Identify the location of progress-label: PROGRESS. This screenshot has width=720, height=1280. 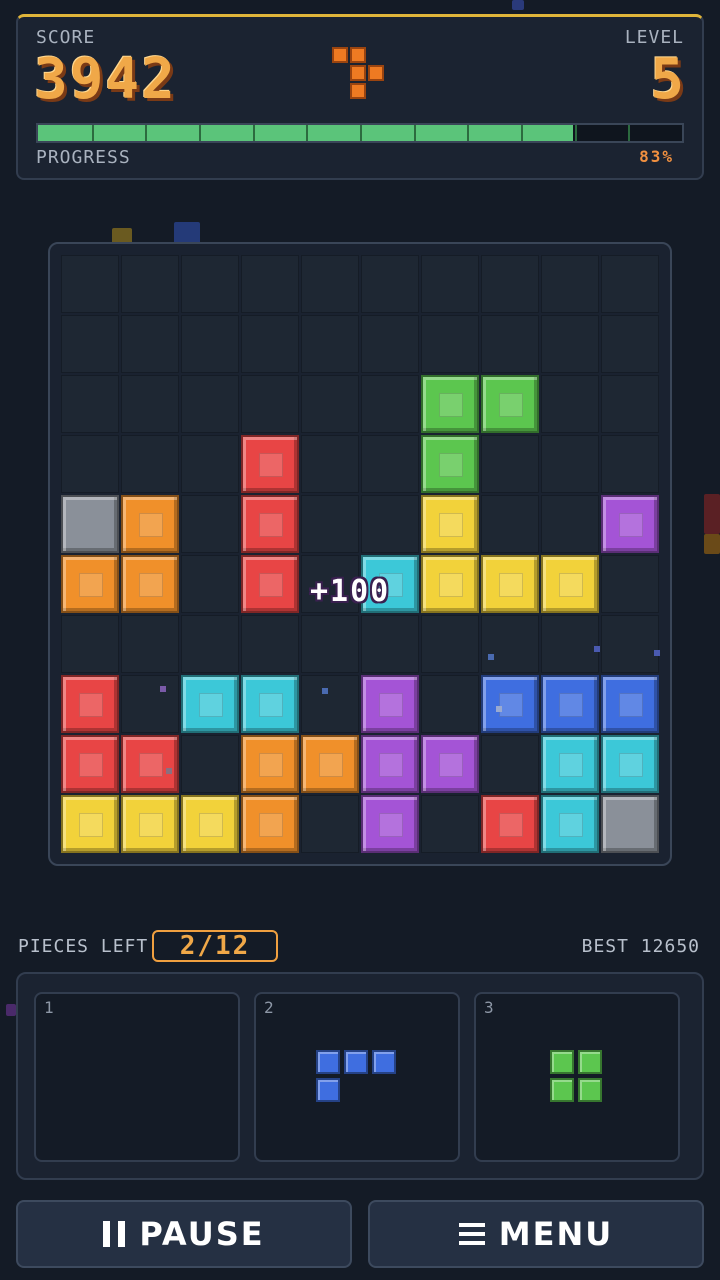
(83, 157).